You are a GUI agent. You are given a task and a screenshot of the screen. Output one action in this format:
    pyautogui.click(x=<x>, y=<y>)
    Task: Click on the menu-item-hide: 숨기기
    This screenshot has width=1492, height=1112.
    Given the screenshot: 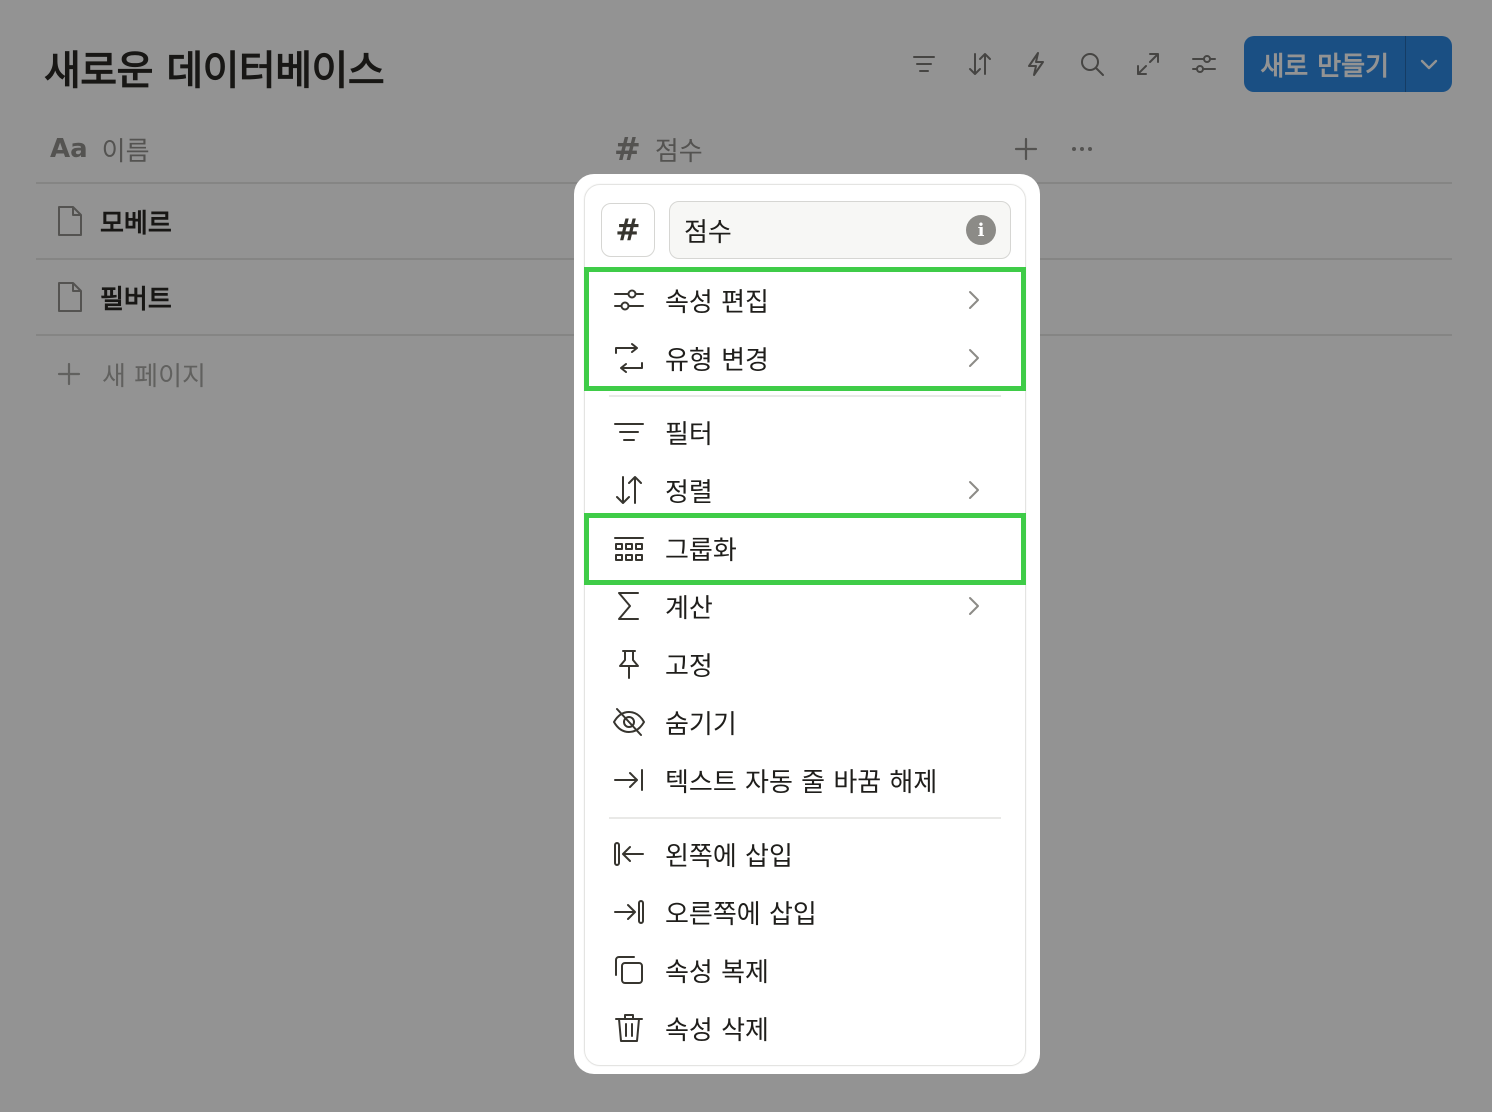 What is the action you would take?
    pyautogui.click(x=805, y=722)
    